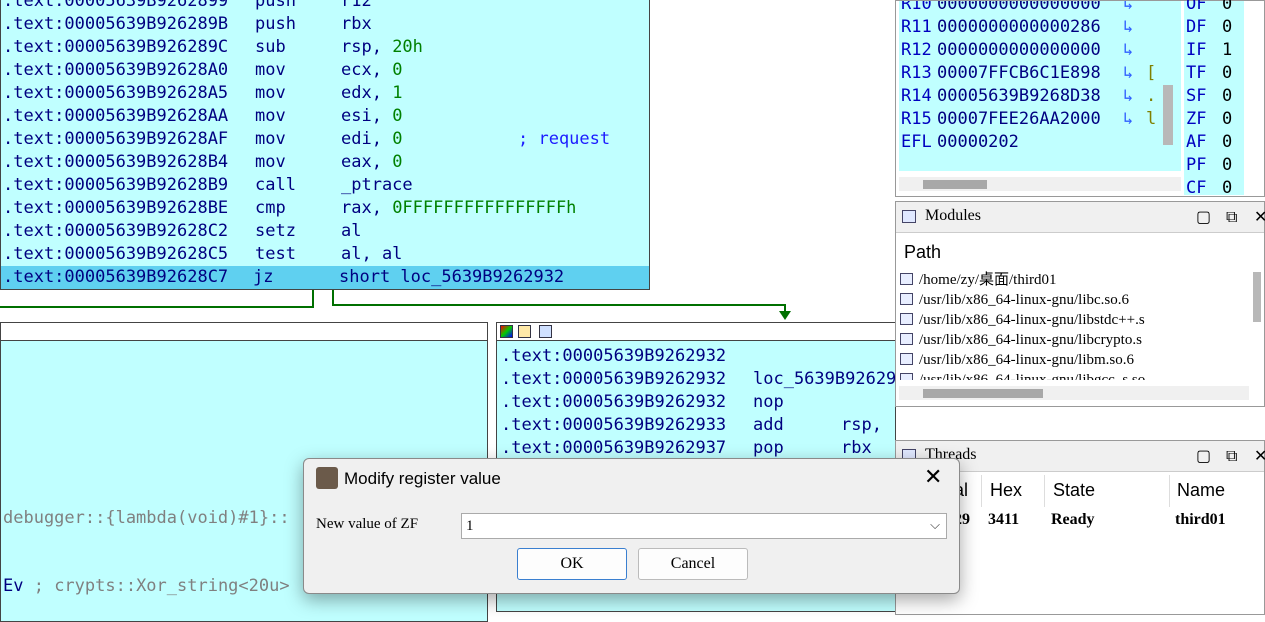 This screenshot has height=622, width=1265. What do you see at coordinates (978, 142) in the screenshot?
I see `register-value: 00000202` at bounding box center [978, 142].